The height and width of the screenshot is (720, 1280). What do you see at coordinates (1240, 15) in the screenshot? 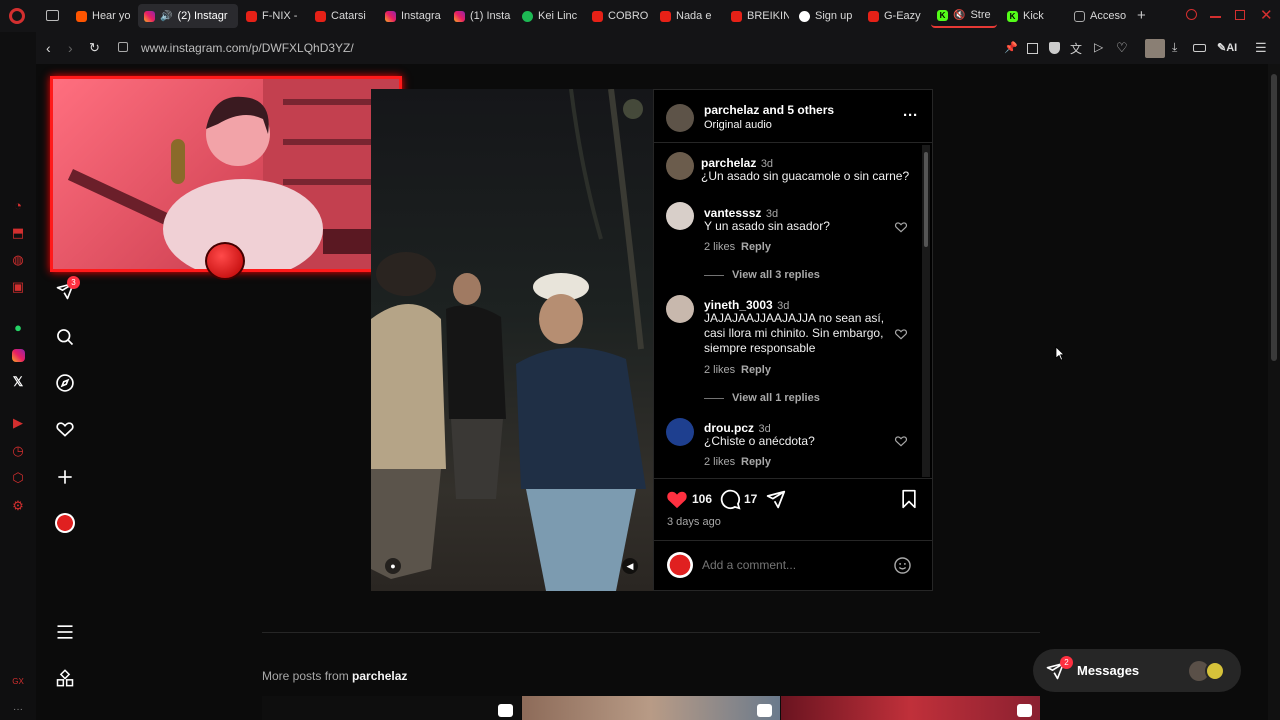
I see `maximize-icon` at bounding box center [1240, 15].